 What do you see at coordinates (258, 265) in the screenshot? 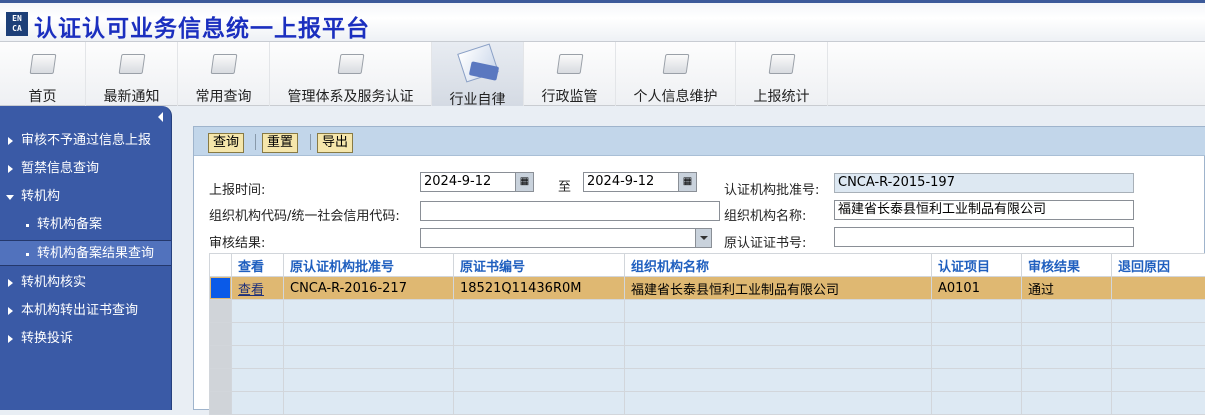
I see `col-view: 查看` at bounding box center [258, 265].